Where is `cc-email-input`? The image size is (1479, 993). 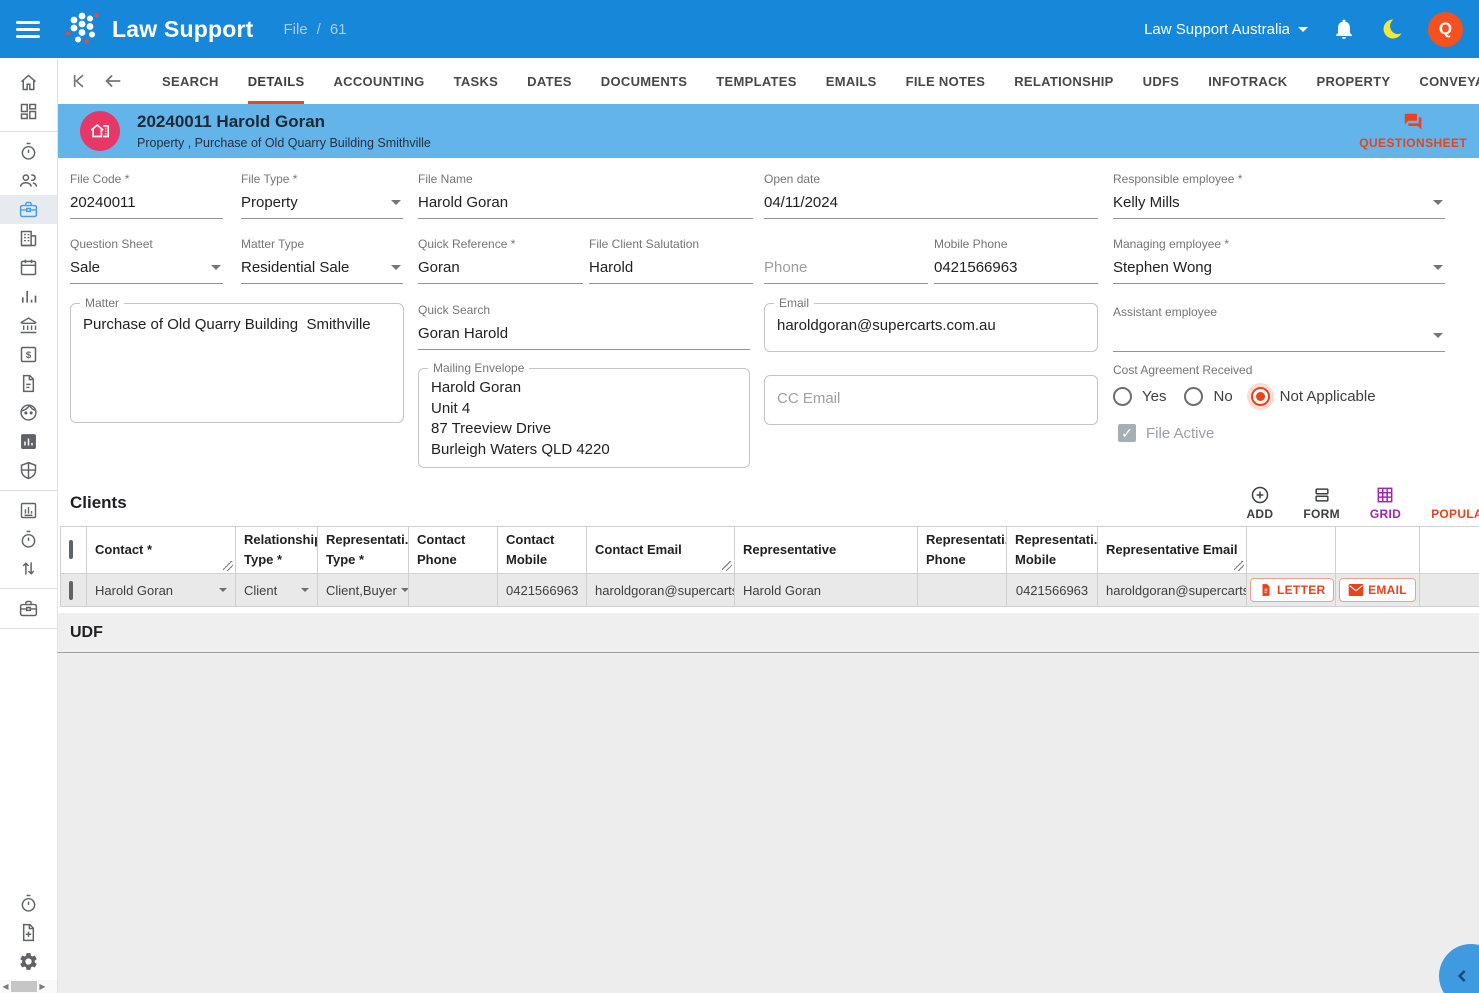 cc-email-input is located at coordinates (931, 400).